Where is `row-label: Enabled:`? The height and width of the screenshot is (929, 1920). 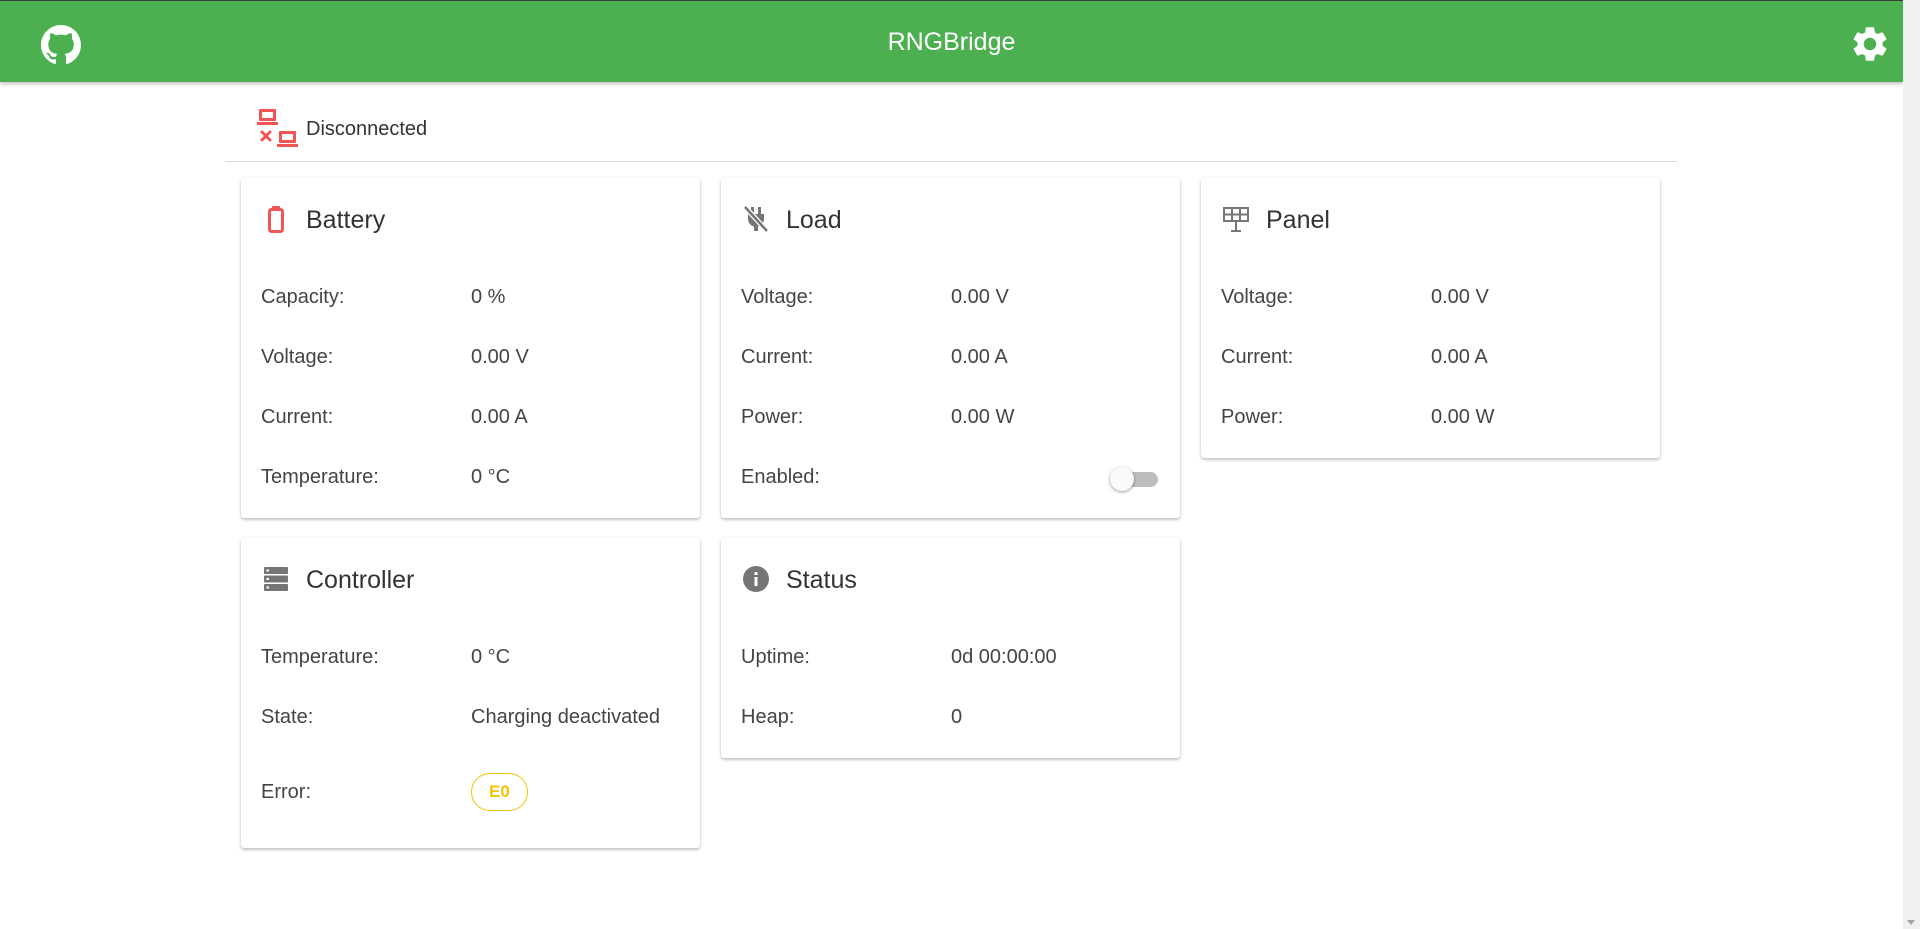 row-label: Enabled: is located at coordinates (780, 477).